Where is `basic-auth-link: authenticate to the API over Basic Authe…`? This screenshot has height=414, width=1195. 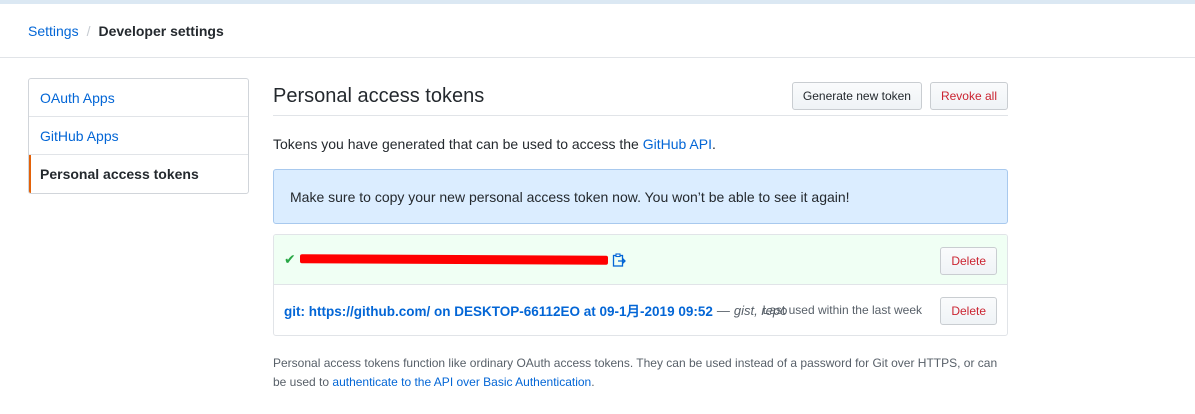 basic-auth-link: authenticate to the API over Basic Authe… is located at coordinates (461, 382).